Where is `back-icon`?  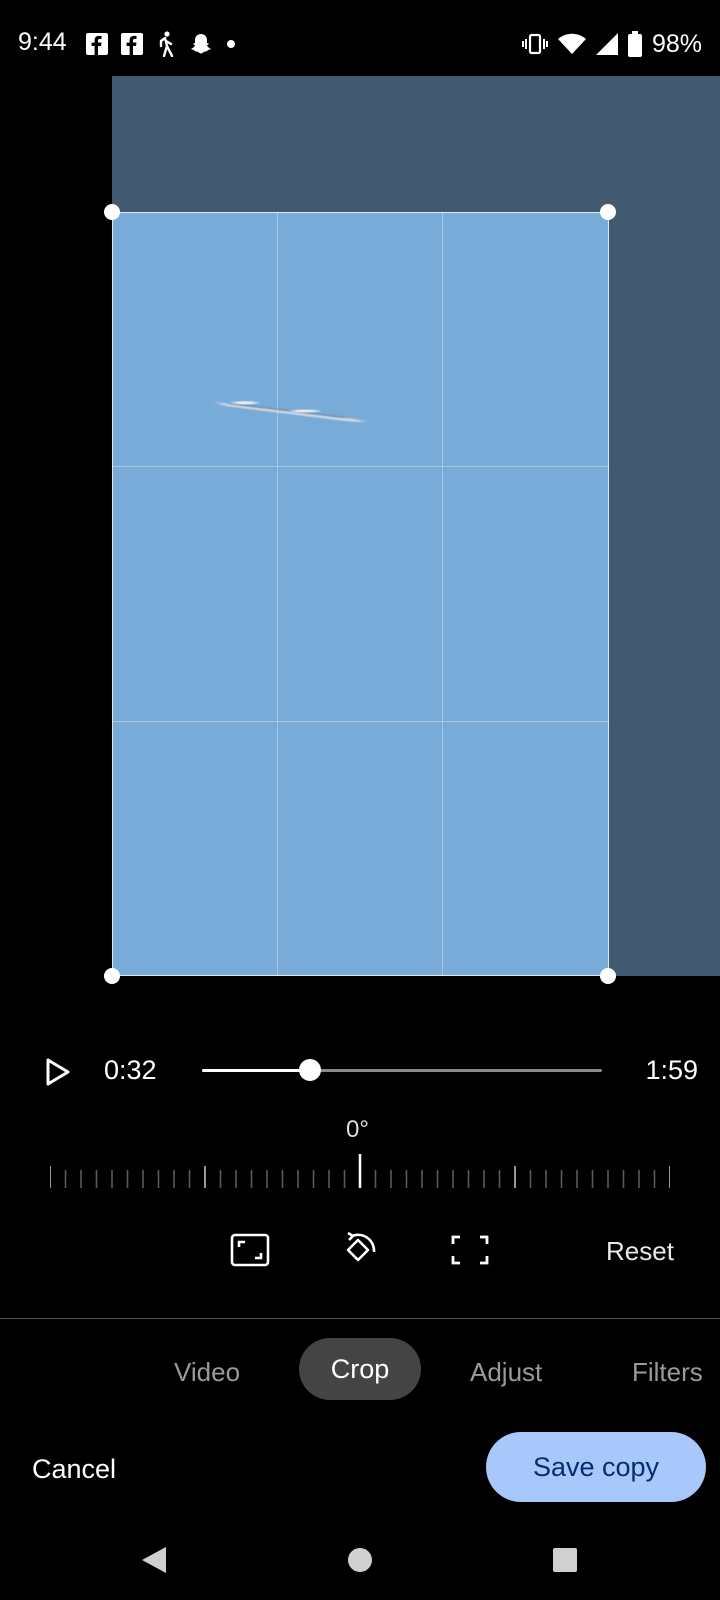
back-icon is located at coordinates (154, 1560).